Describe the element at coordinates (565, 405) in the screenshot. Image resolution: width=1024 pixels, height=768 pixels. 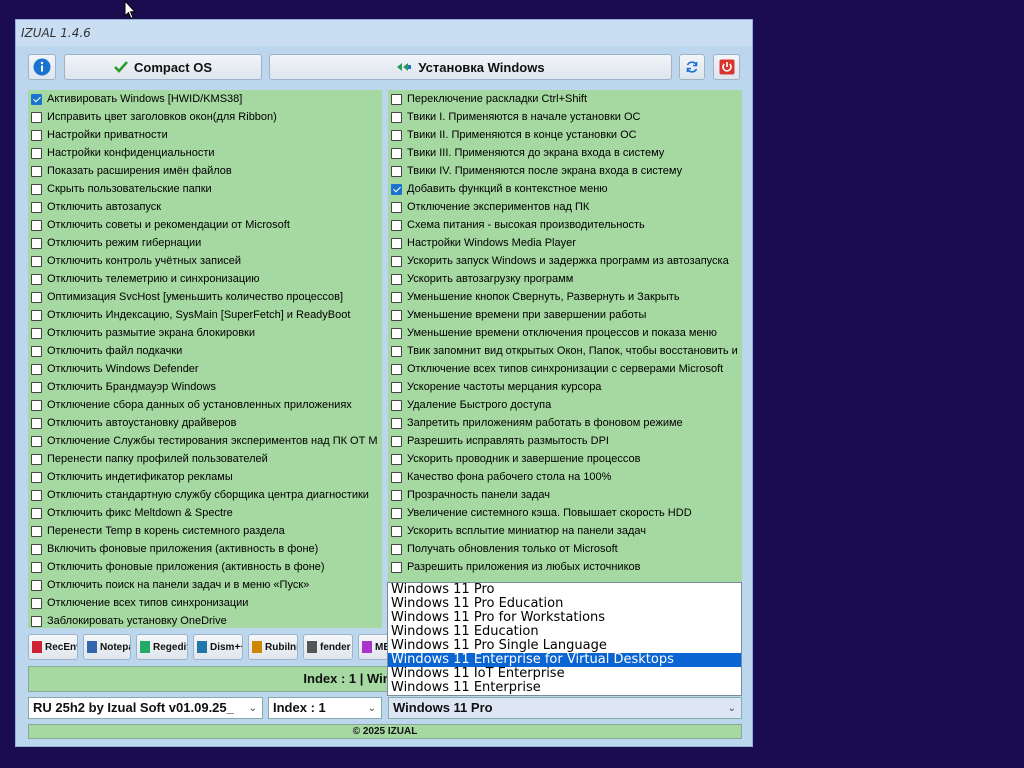
I see `option-row: Удаление Быстрого доступа` at that location.